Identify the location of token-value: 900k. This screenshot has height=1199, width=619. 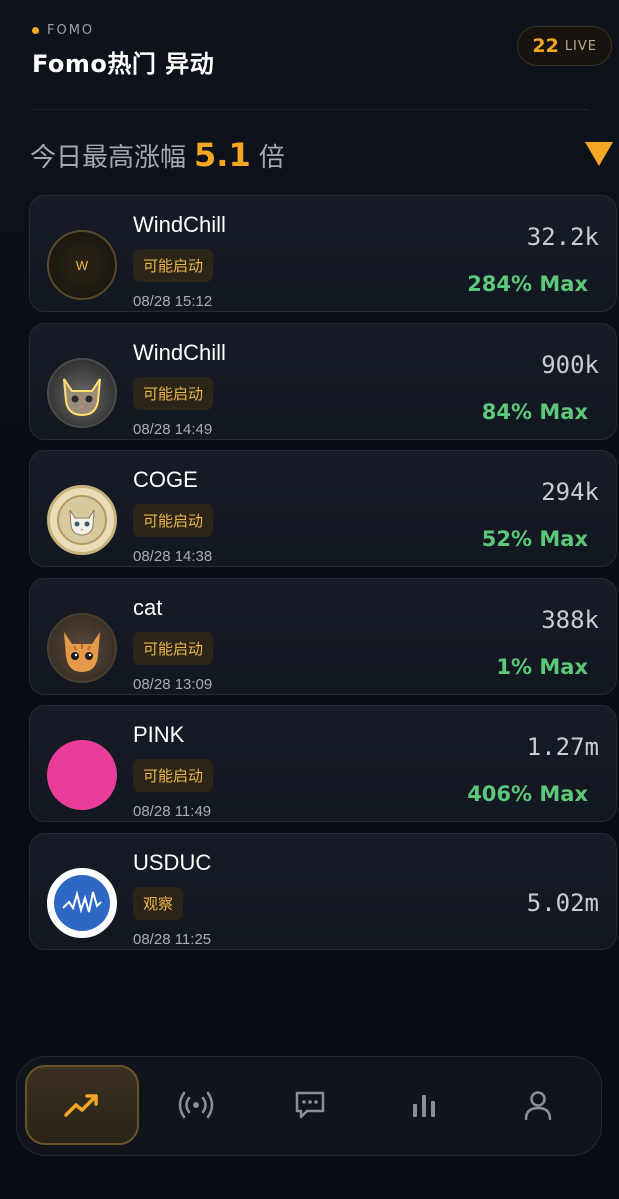
(570, 364).